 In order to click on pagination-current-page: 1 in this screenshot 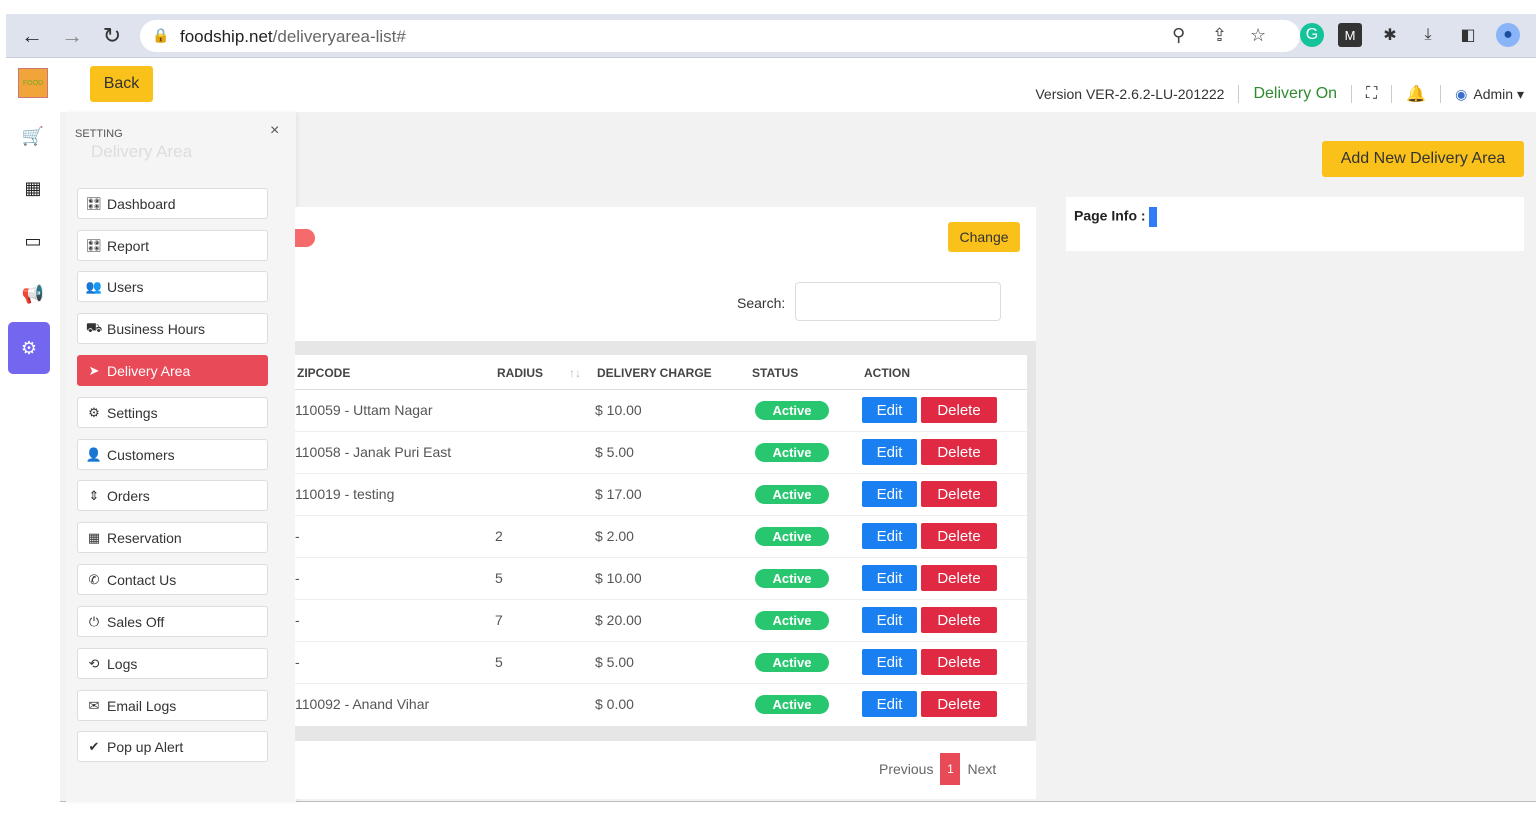, I will do `click(950, 769)`.